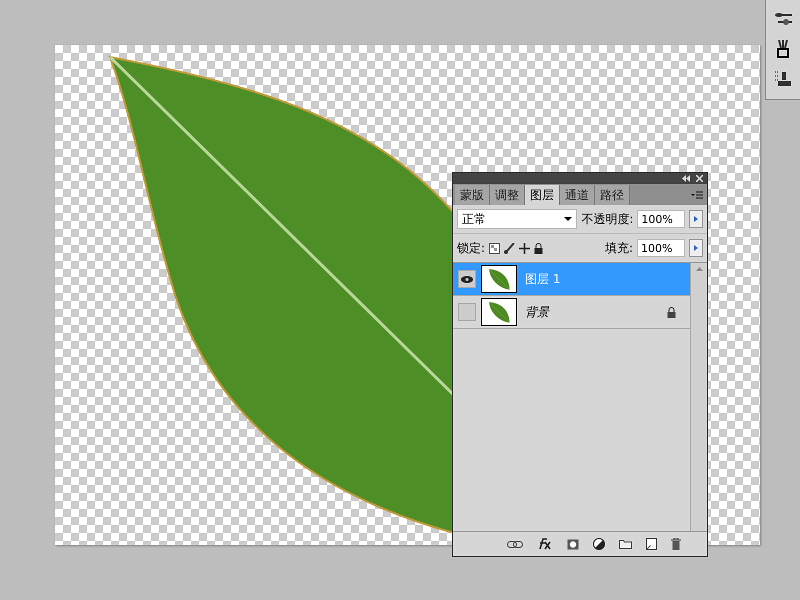 The width and height of the screenshot is (800, 600). What do you see at coordinates (612, 195) in the screenshot?
I see `panel-tab: 路径` at bounding box center [612, 195].